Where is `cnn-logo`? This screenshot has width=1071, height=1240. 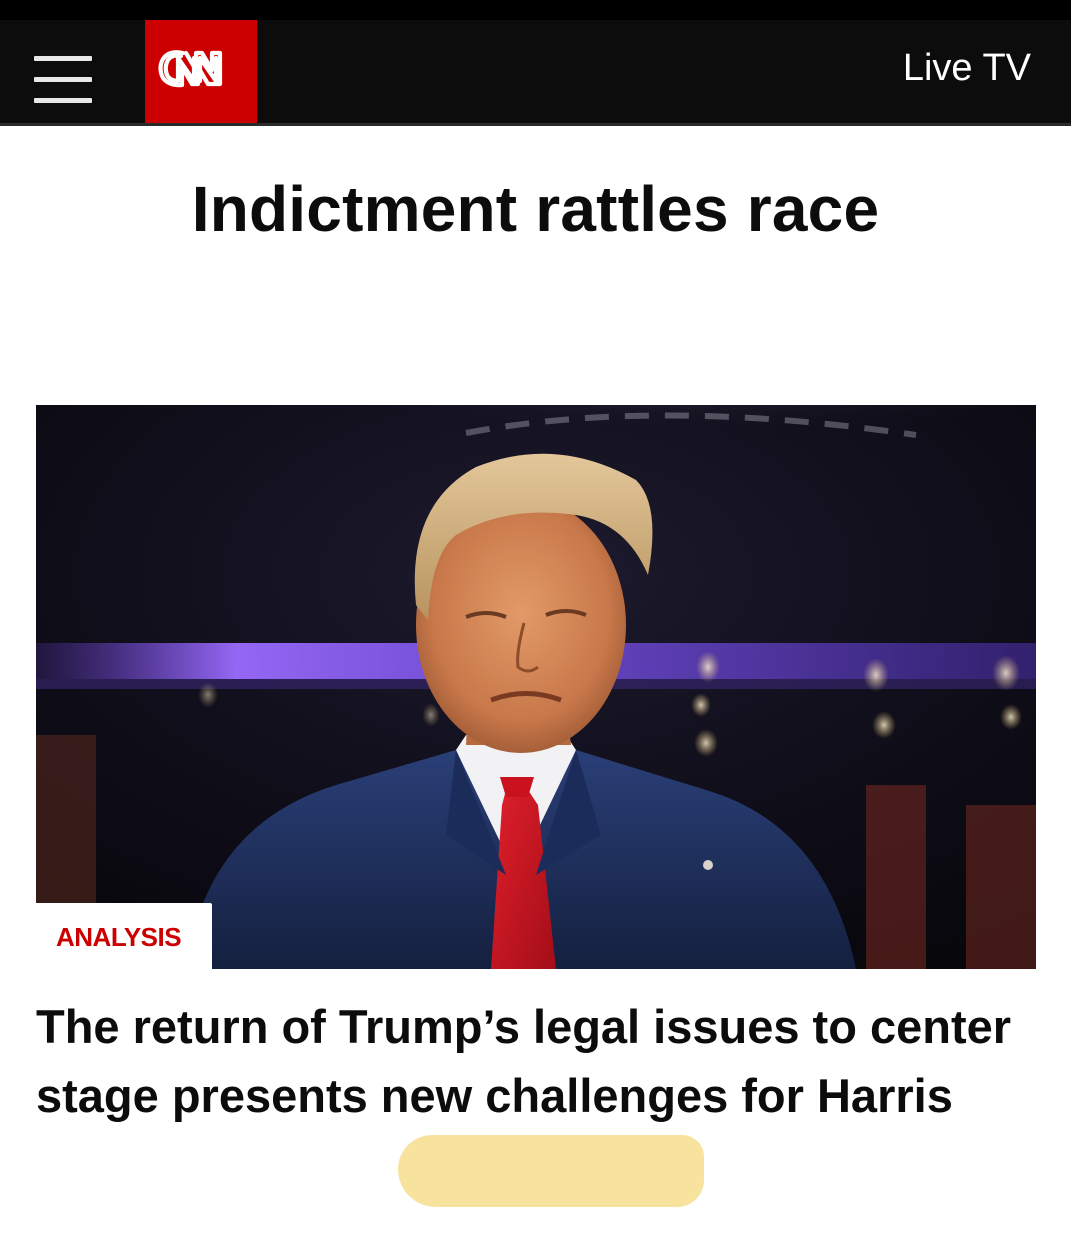
cnn-logo is located at coordinates (201, 71).